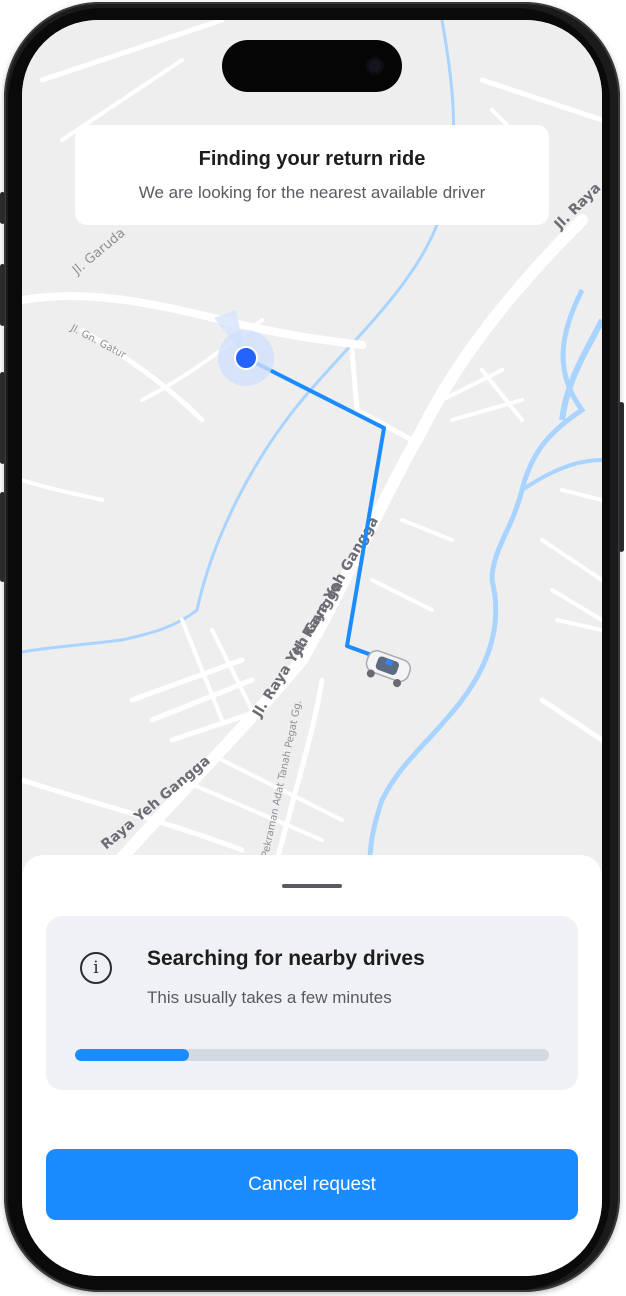 The image size is (626, 1296). I want to click on power-button, so click(621, 477).